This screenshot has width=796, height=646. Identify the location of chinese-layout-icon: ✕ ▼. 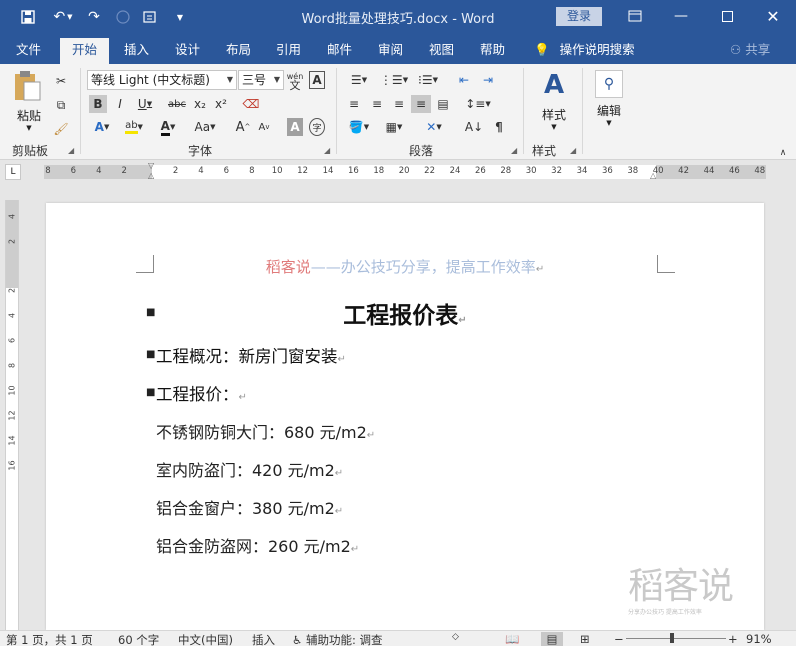
(434, 127).